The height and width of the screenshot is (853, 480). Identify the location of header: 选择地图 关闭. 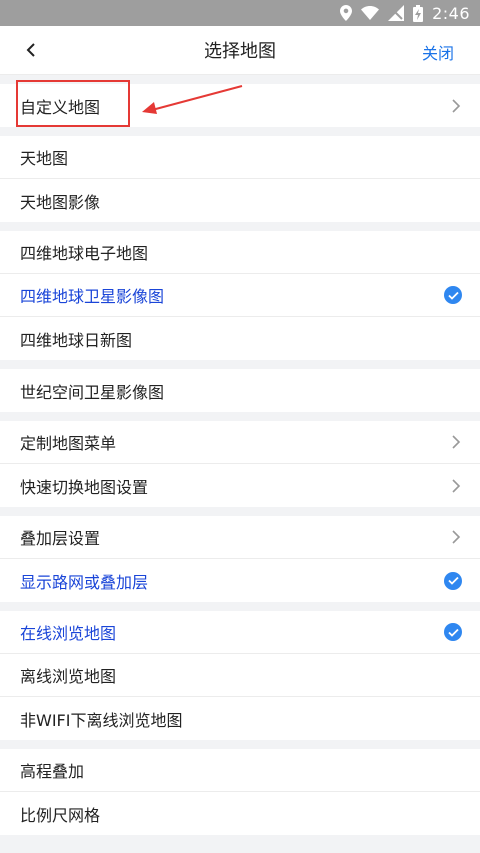
(240, 50).